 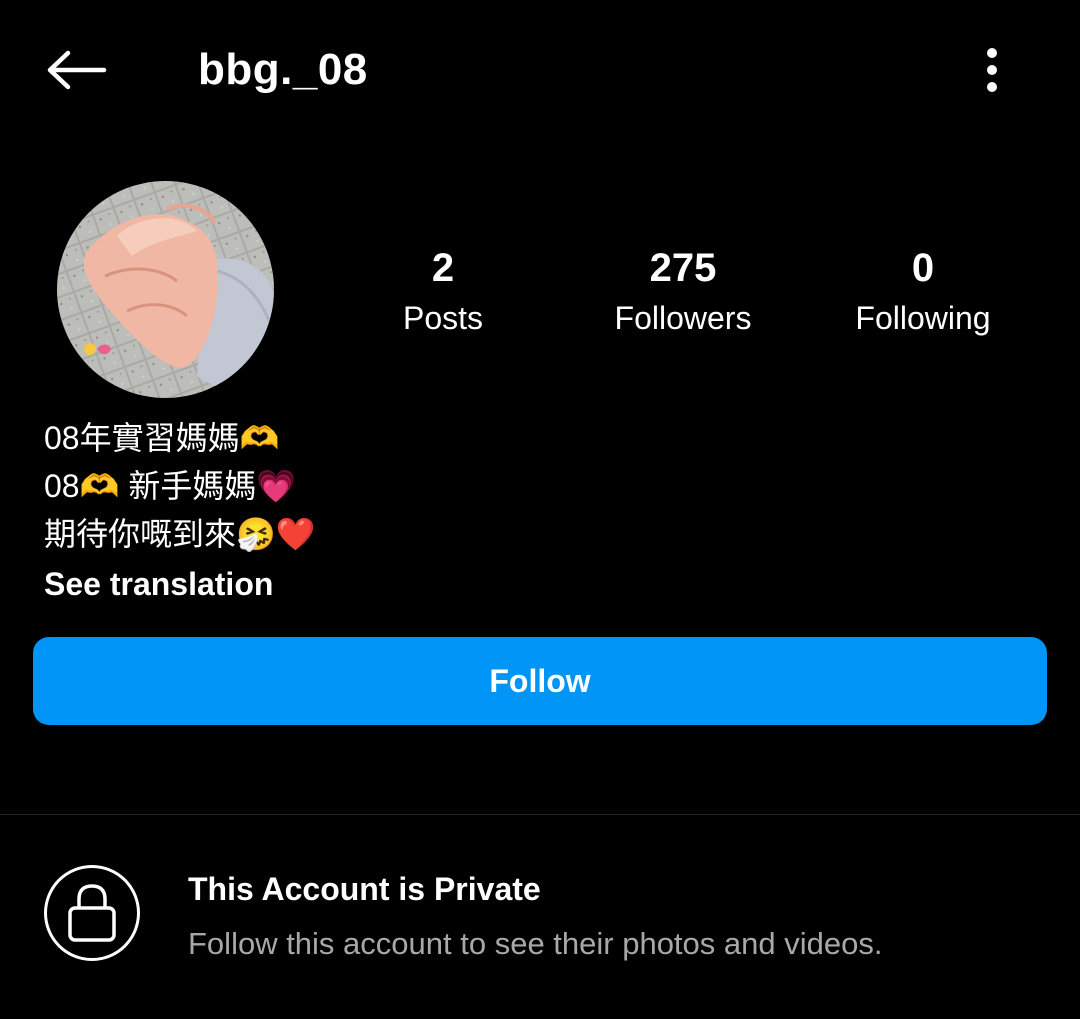 What do you see at coordinates (540, 70) in the screenshot?
I see `top-app-bar: bbg._08` at bounding box center [540, 70].